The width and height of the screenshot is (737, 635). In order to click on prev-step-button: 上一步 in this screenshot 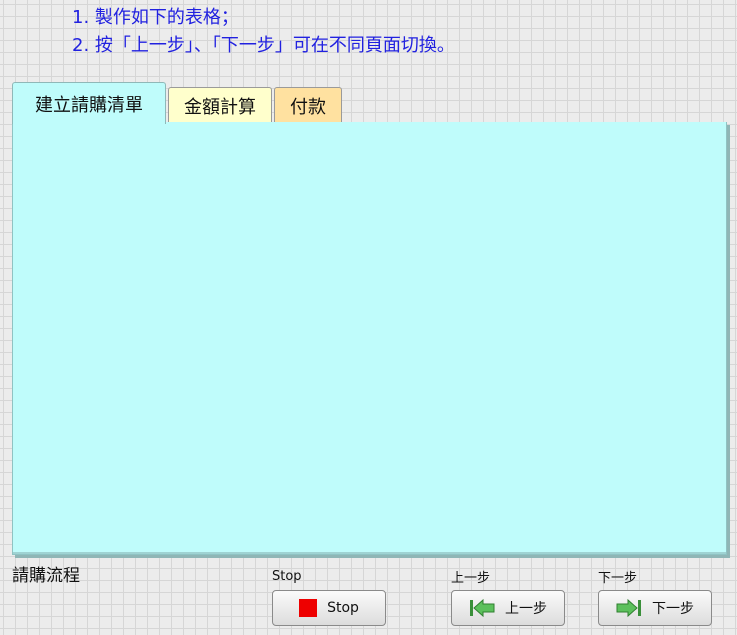, I will do `click(508, 608)`.